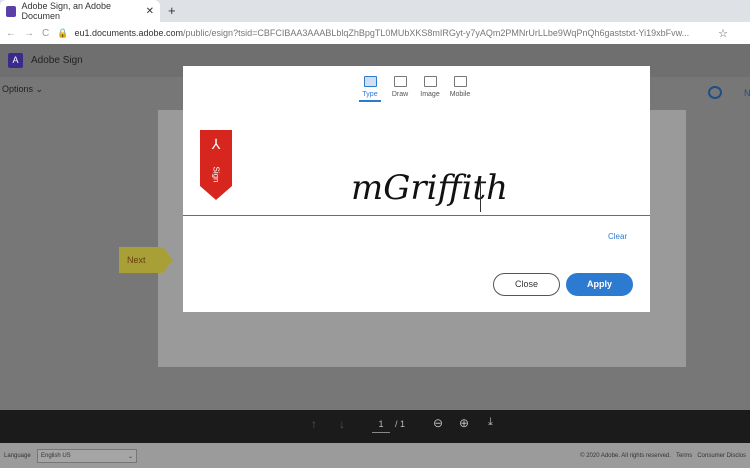 The height and width of the screenshot is (468, 750). I want to click on keyboard-icon, so click(370, 81).